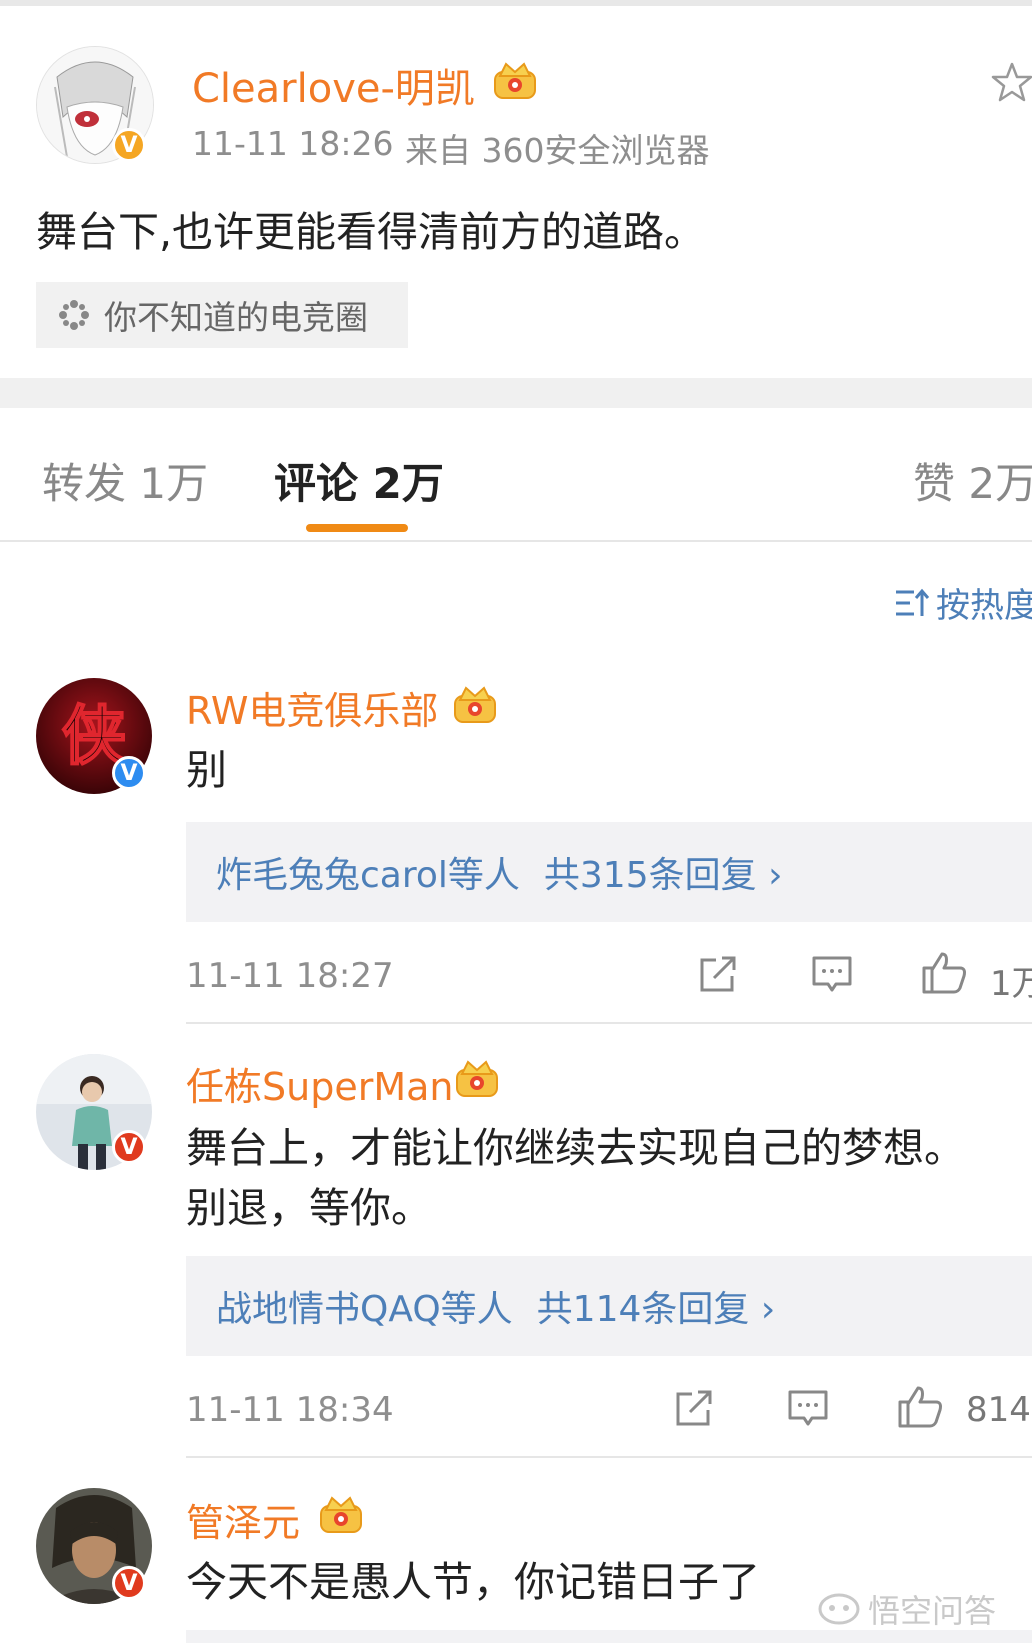  I want to click on comment-author-name: 任栋SuperMan, so click(320, 1083).